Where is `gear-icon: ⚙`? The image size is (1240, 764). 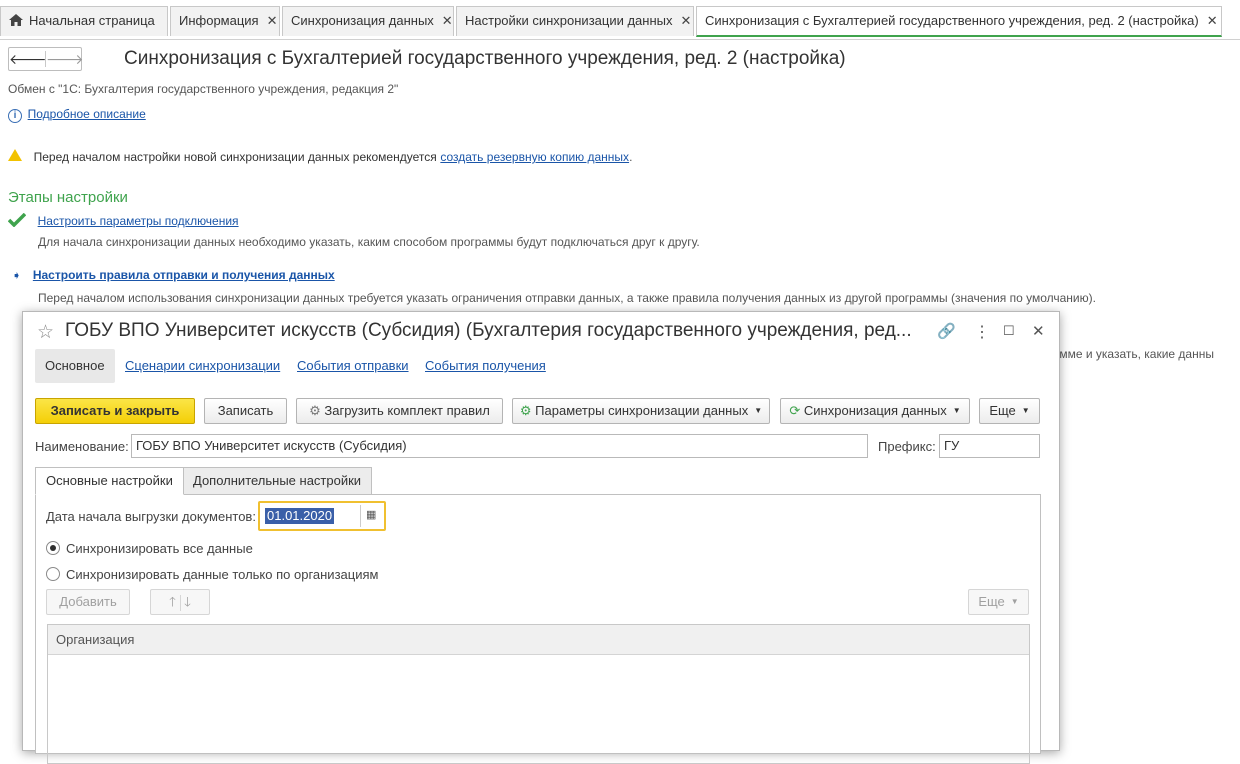
gear-icon: ⚙ is located at coordinates (315, 410).